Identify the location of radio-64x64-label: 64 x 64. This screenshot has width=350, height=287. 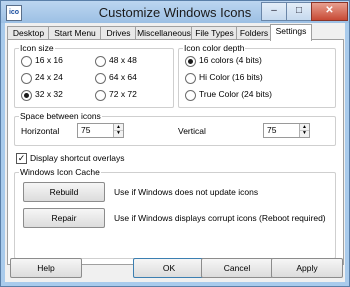
(123, 77).